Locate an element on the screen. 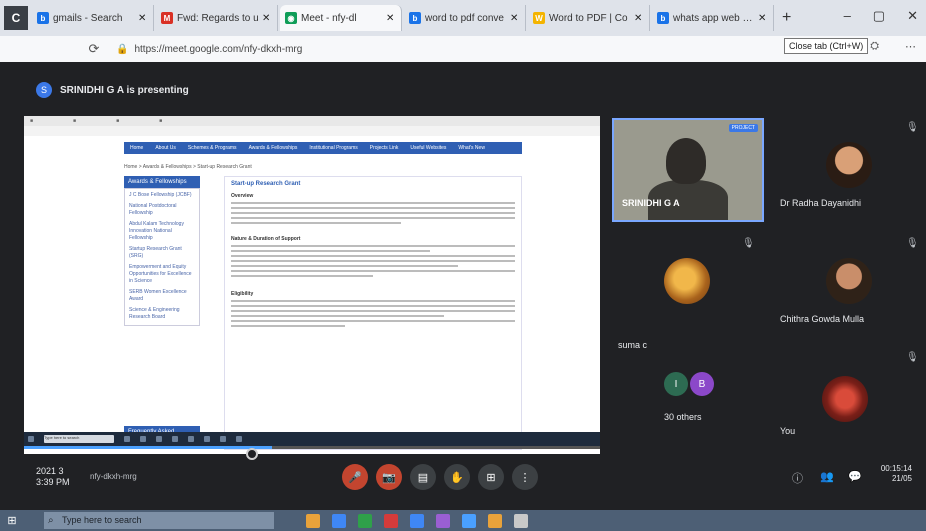 The height and width of the screenshot is (531, 926). meeting-code: nfy-dkxh-mrg is located at coordinates (113, 476).